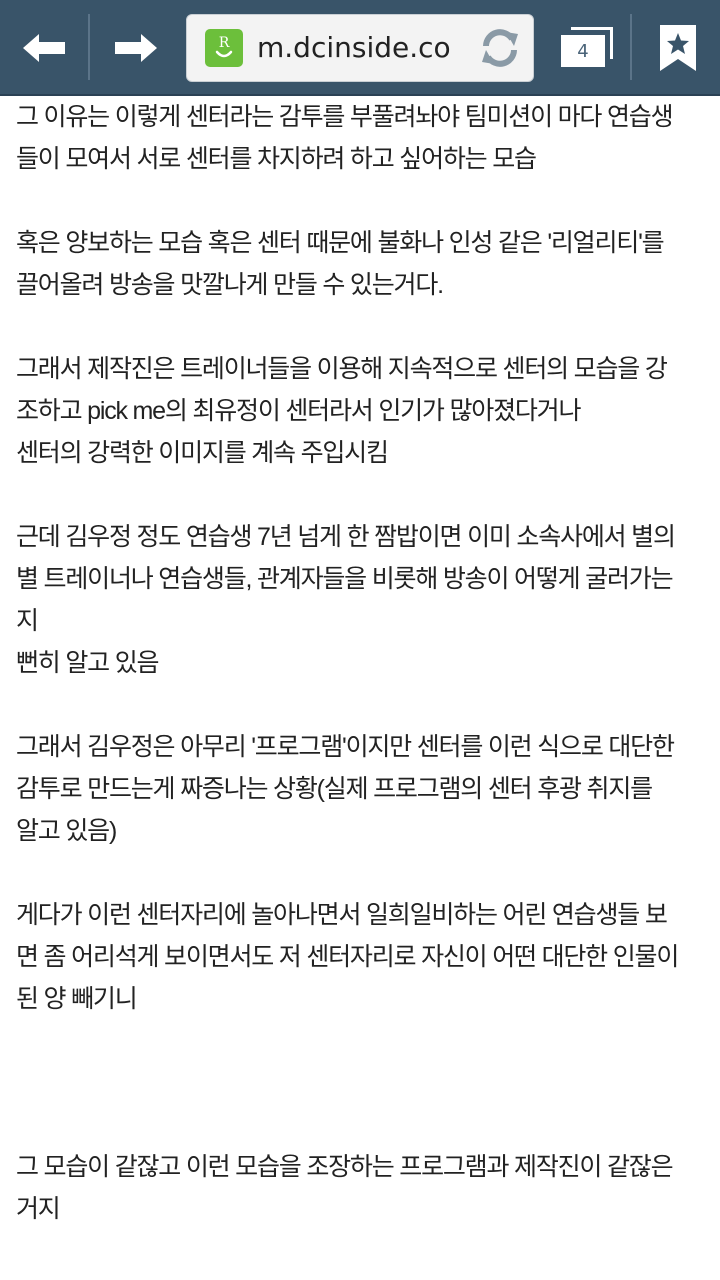 The height and width of the screenshot is (1280, 720). What do you see at coordinates (66, 831) in the screenshot?
I see `post-line: 알고 있음)` at bounding box center [66, 831].